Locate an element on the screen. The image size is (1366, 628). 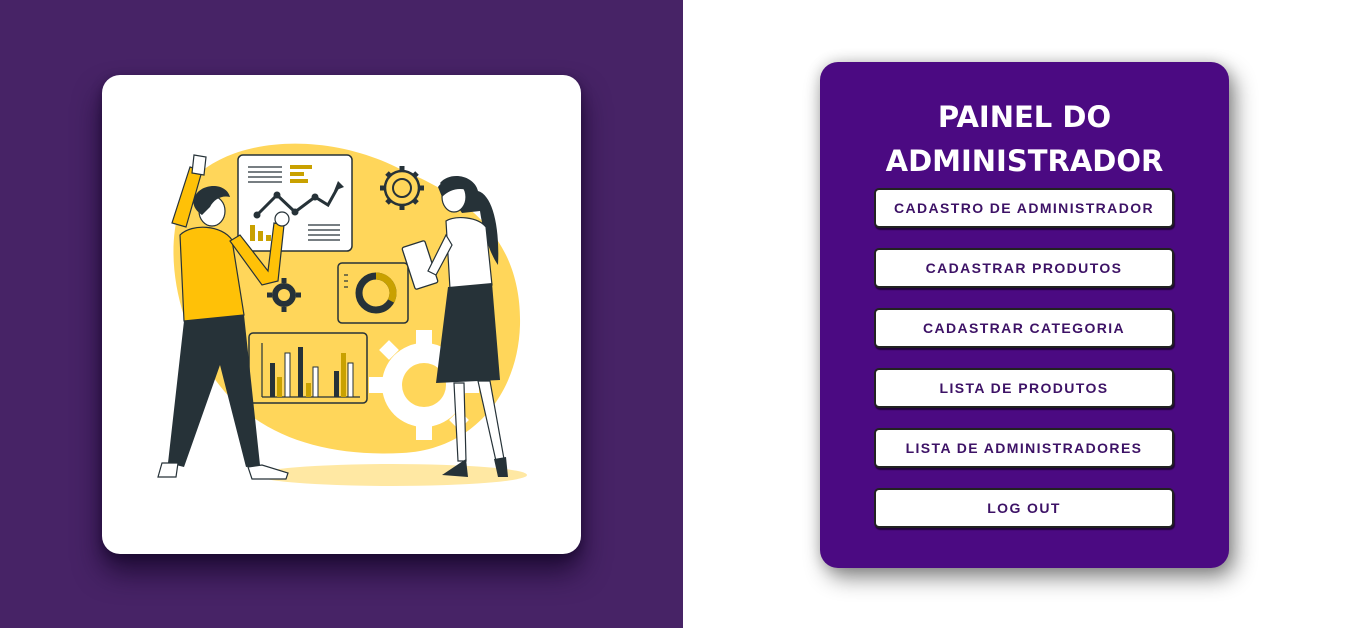
ground-shadow is located at coordinates (392, 475).